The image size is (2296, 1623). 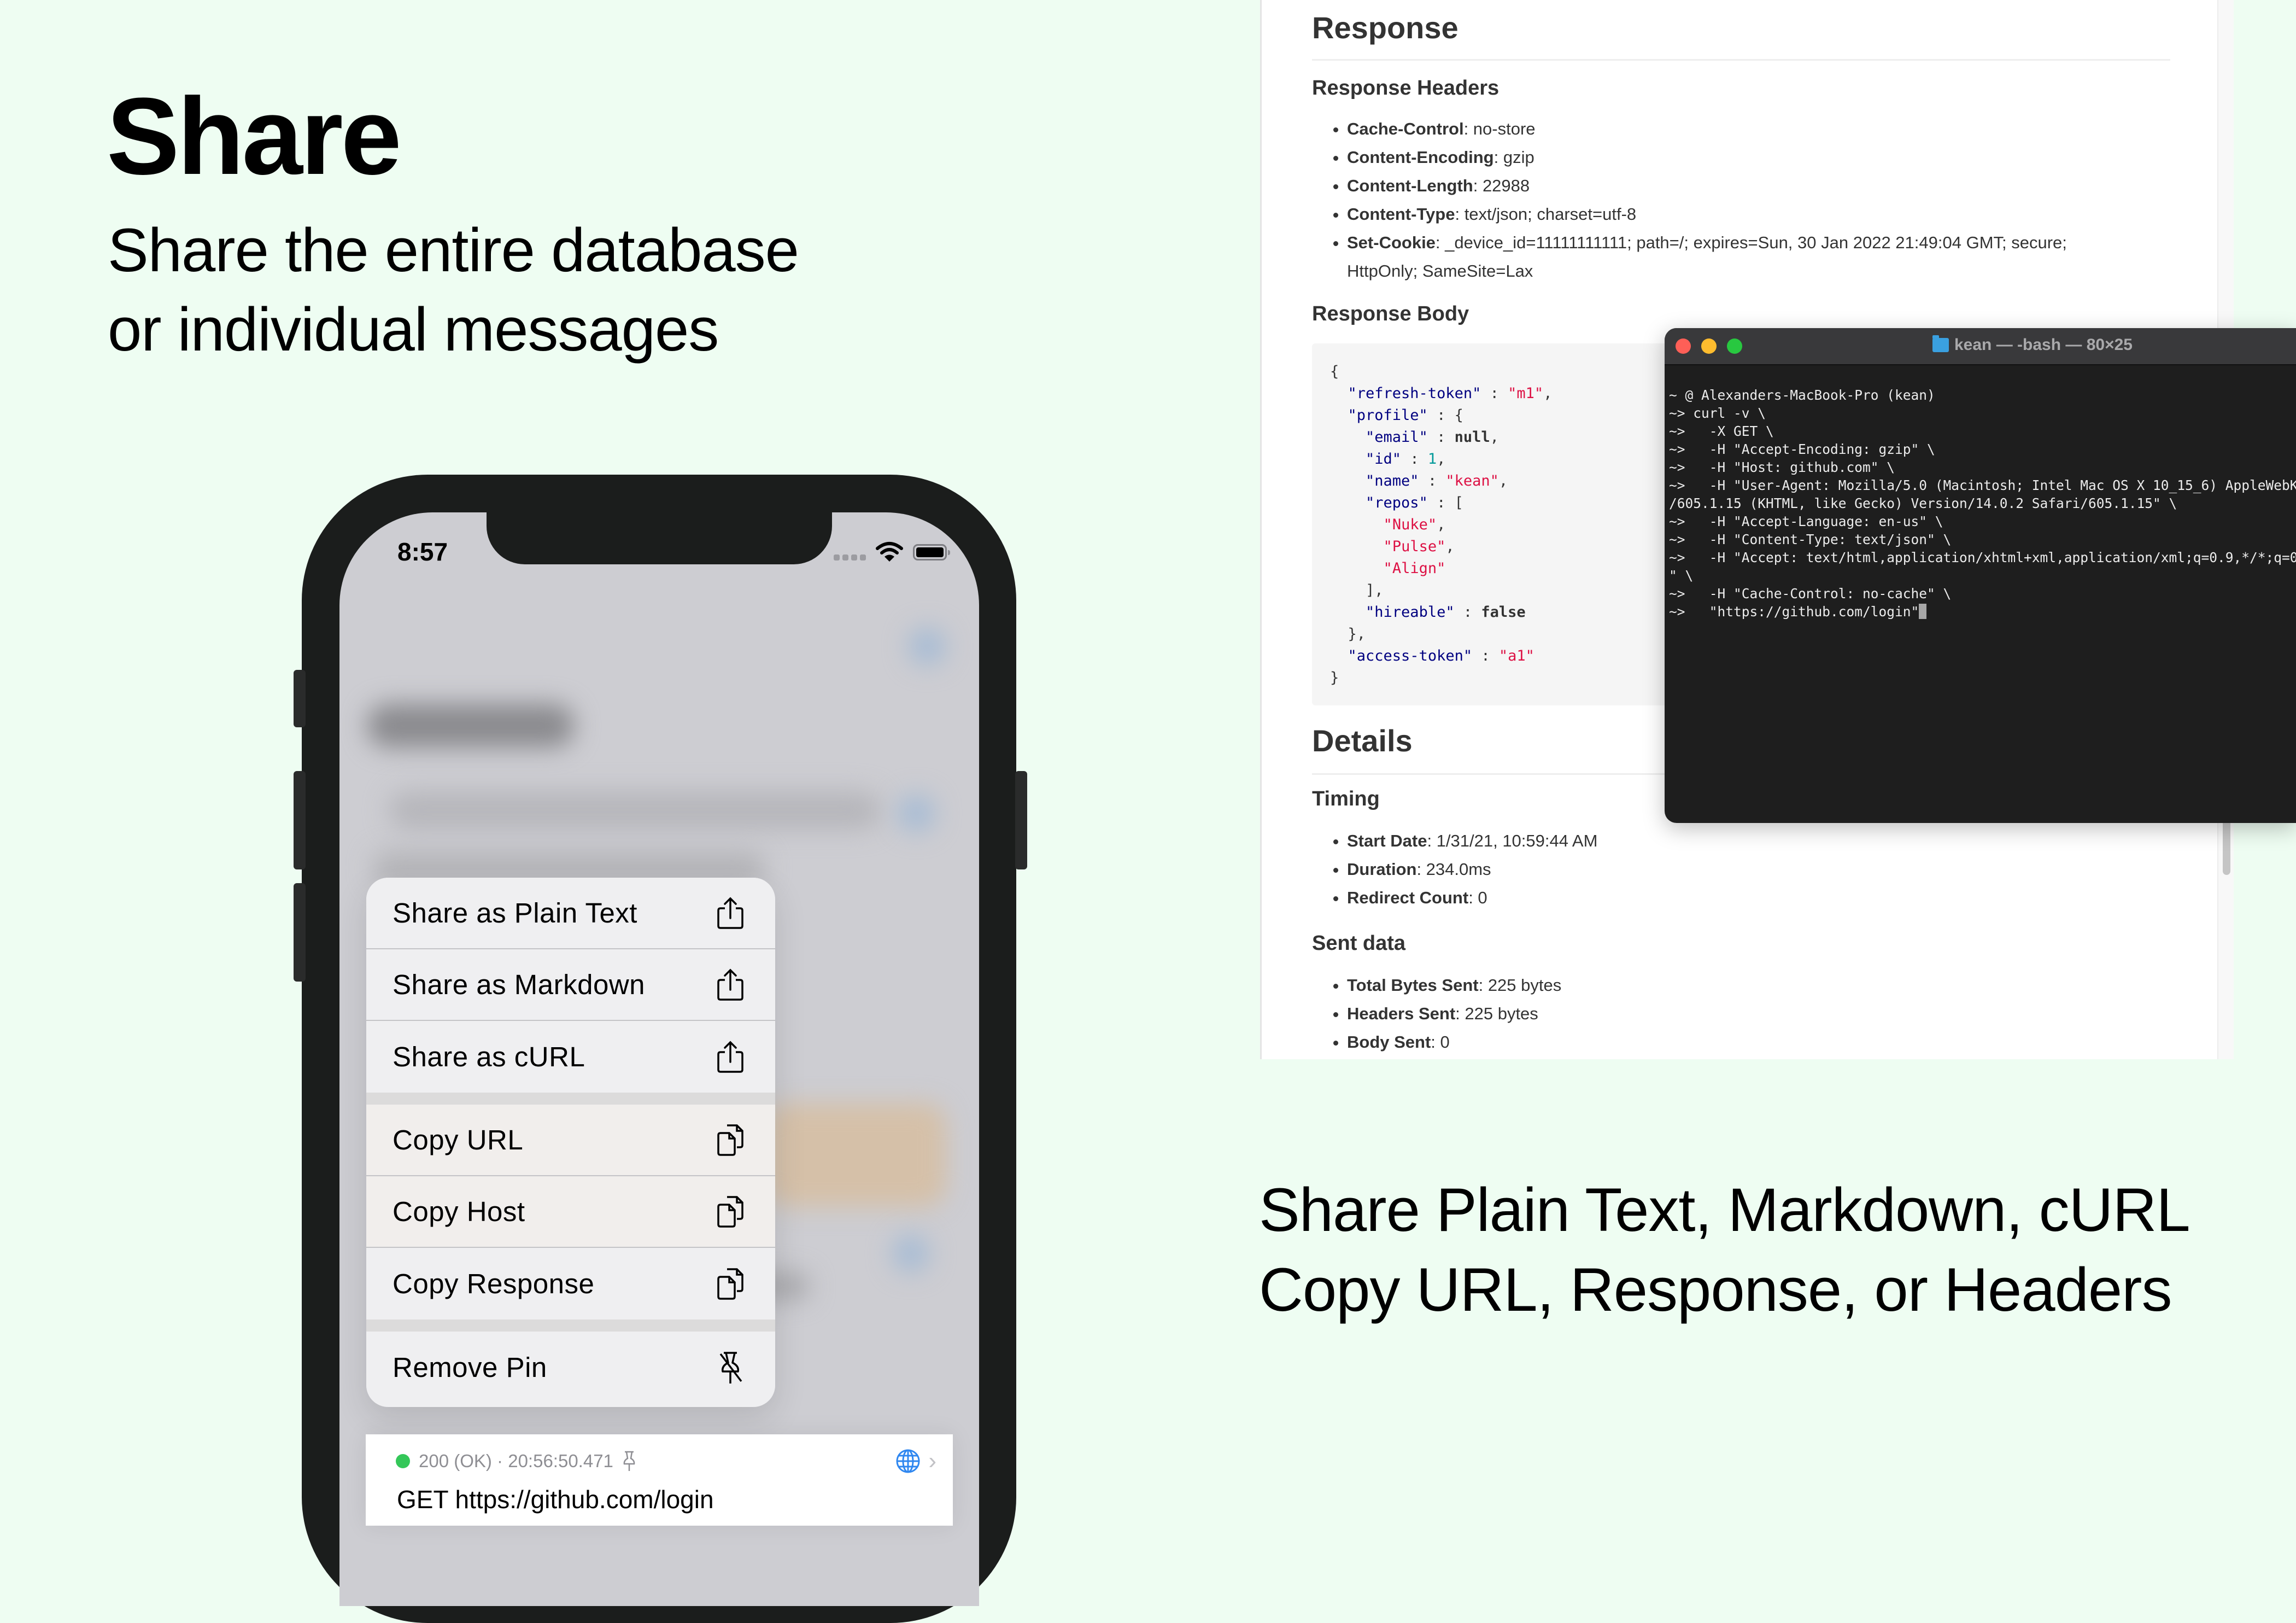 What do you see at coordinates (1810, 594) in the screenshot?
I see `terminal-line: ~> -H "Cache-Control: no-cache" \` at bounding box center [1810, 594].